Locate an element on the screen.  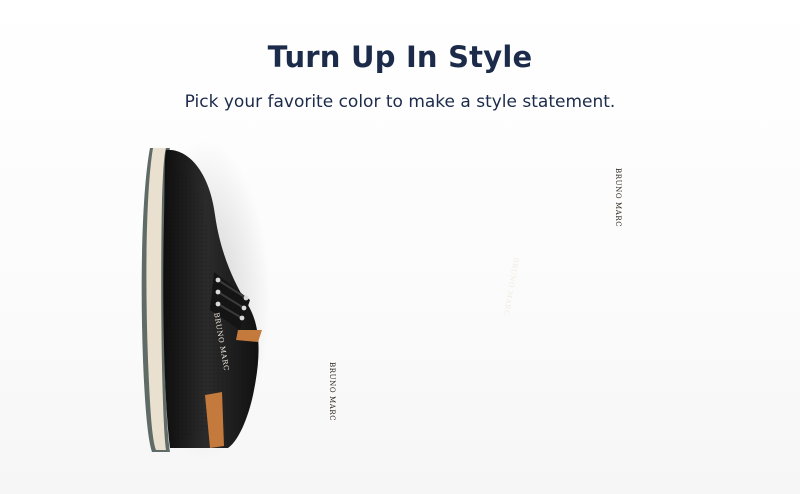
shoes-illustration is located at coordinates (205, 300).